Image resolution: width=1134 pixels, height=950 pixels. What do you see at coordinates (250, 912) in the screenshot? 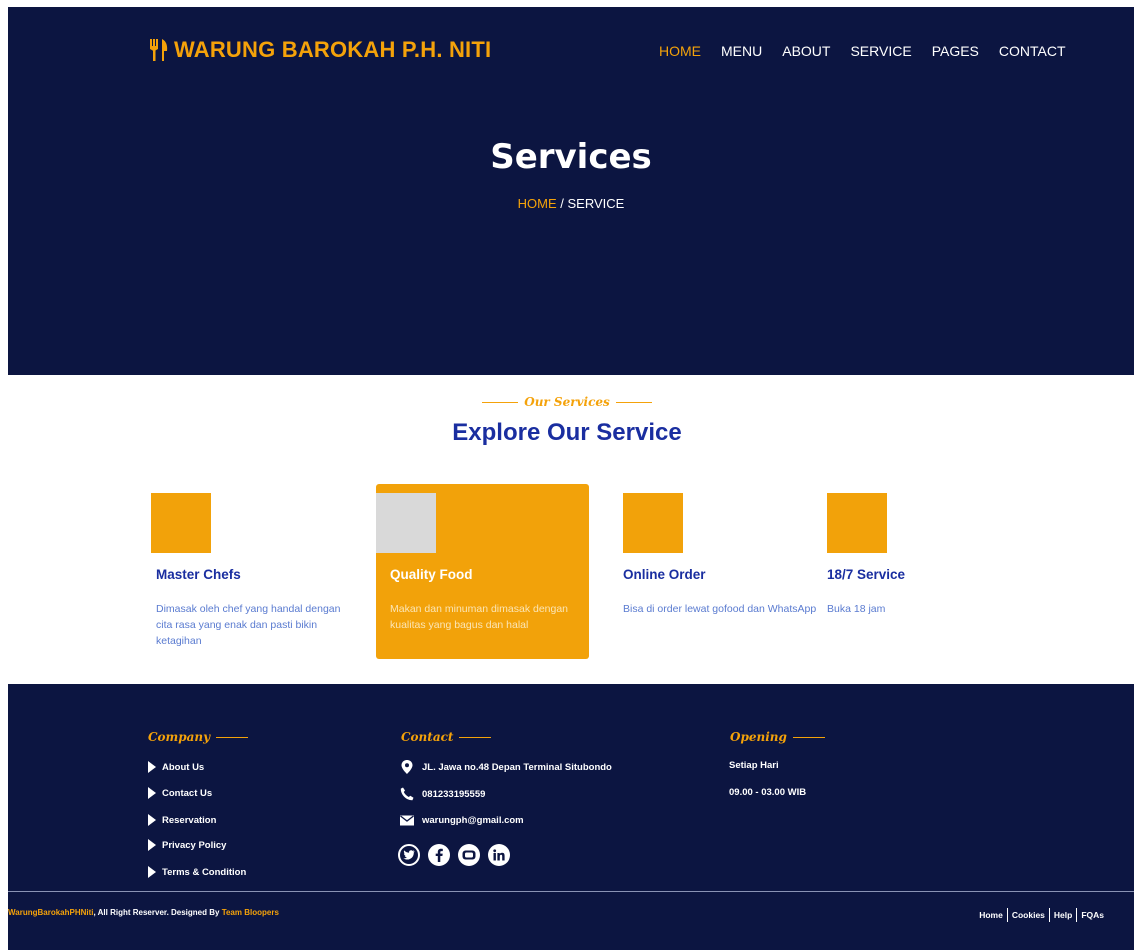
I see `copyright-designer-link: Team Bloopers` at bounding box center [250, 912].